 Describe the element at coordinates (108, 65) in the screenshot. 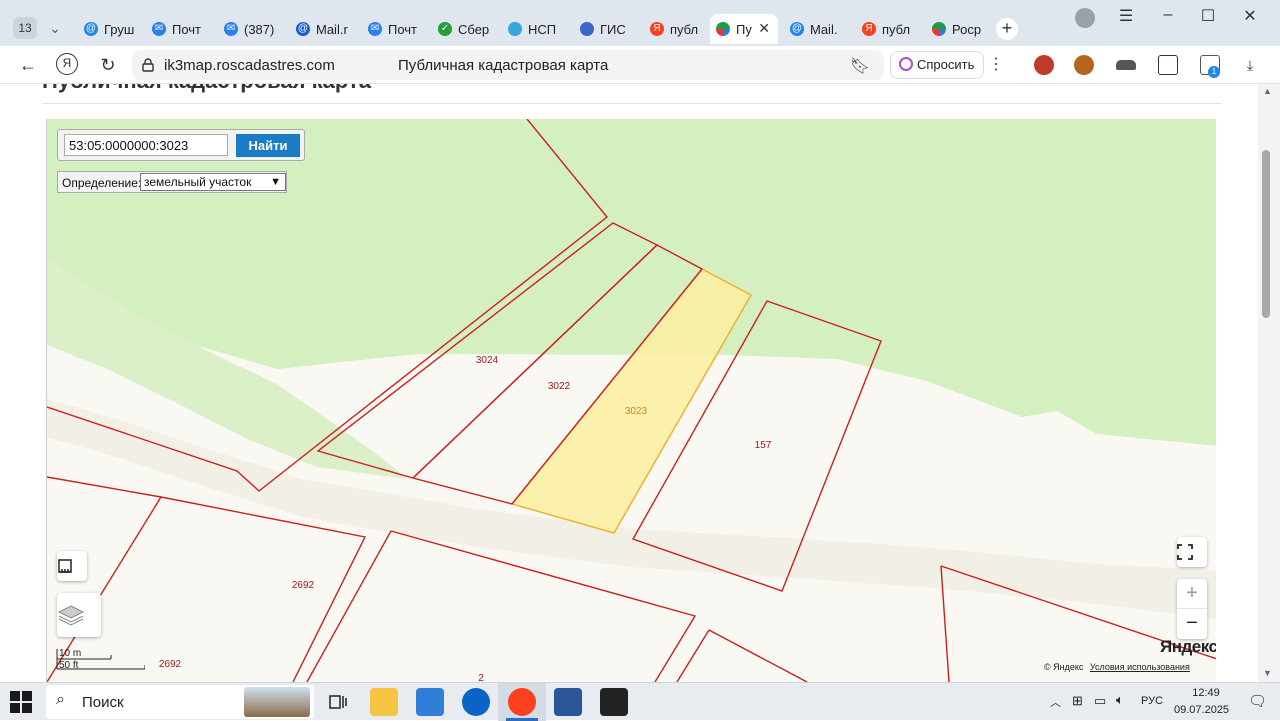

I see `reload-icon: ↻` at that location.